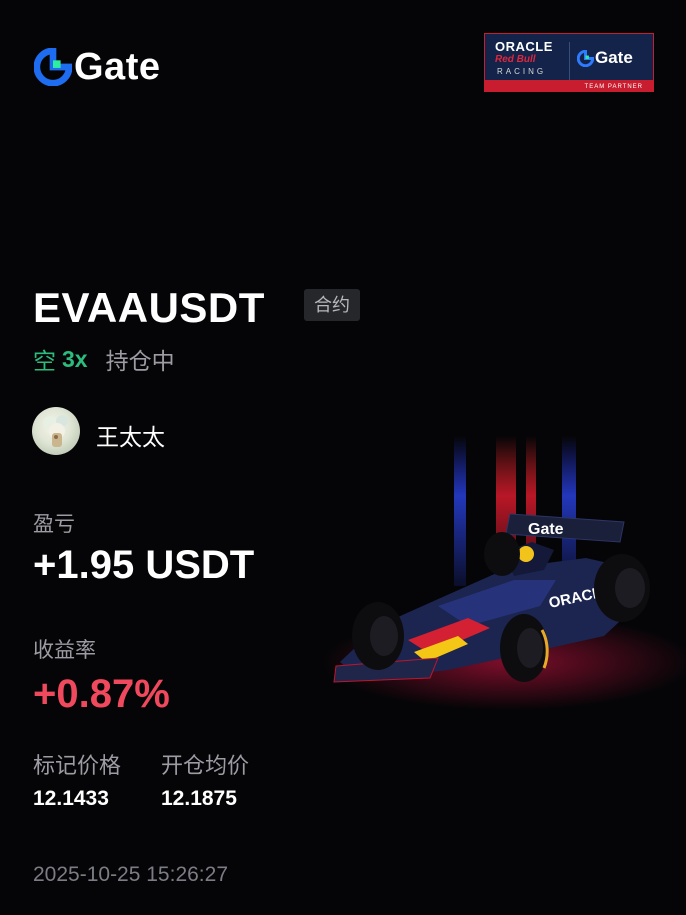  Describe the element at coordinates (75, 358) in the screenshot. I see `leverage-label: 3x` at that location.